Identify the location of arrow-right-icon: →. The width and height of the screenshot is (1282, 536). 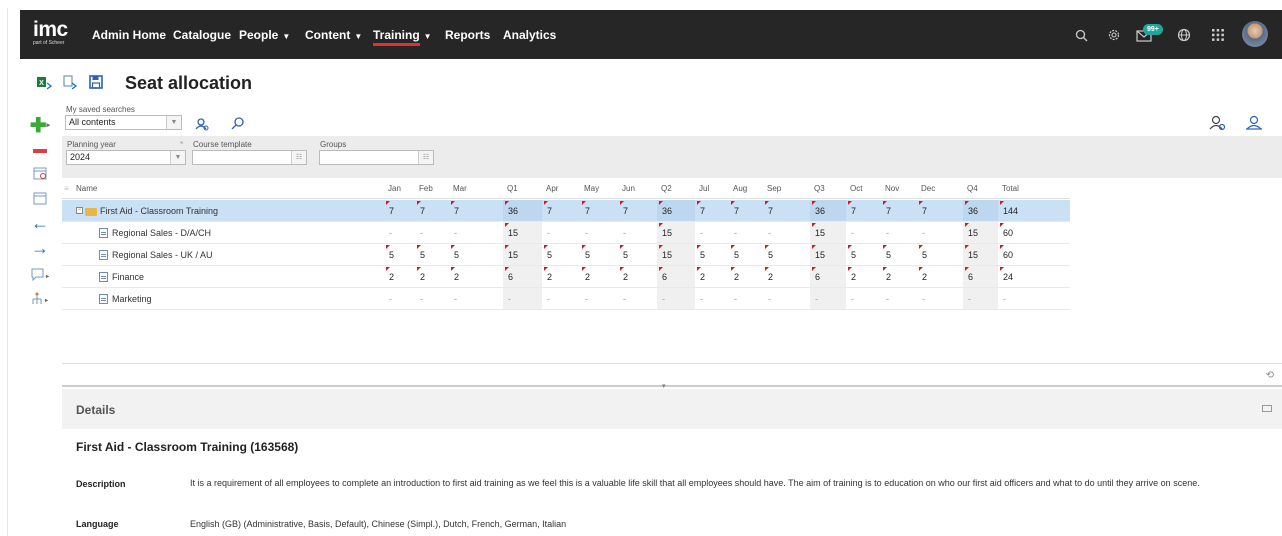
(40, 248).